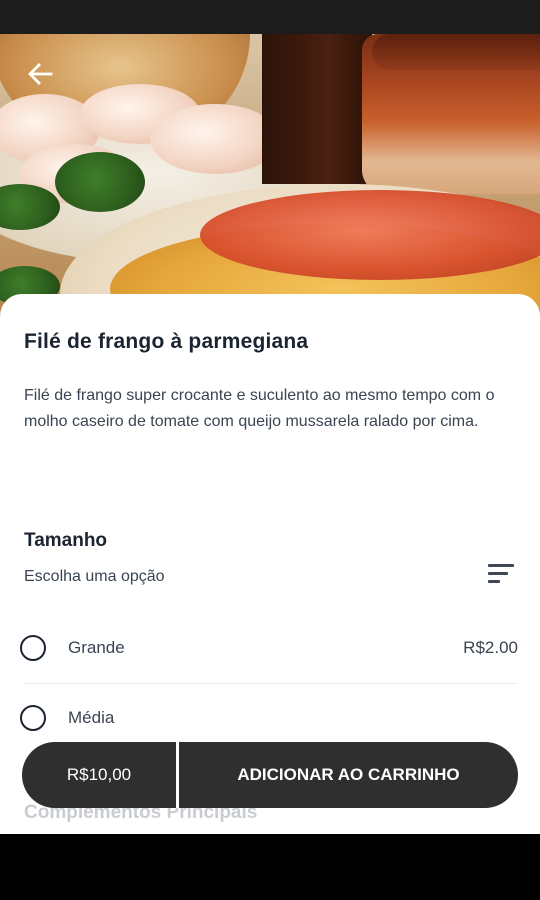  What do you see at coordinates (99, 775) in the screenshot?
I see `total-price-button: R$10,00` at bounding box center [99, 775].